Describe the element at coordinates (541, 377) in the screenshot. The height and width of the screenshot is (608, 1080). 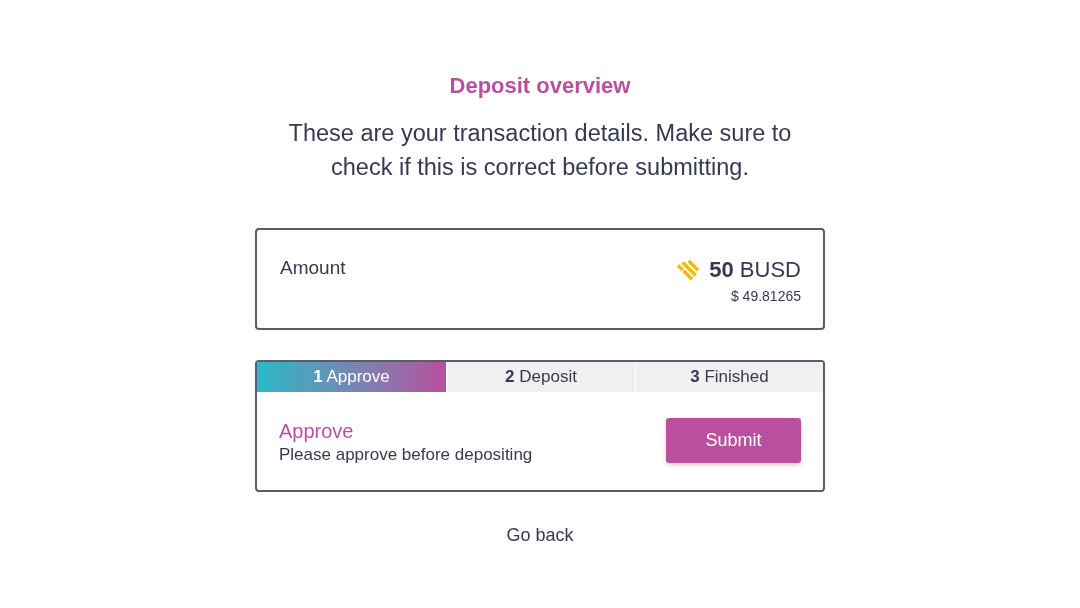
I see `step-tab: 2 Deposit` at that location.